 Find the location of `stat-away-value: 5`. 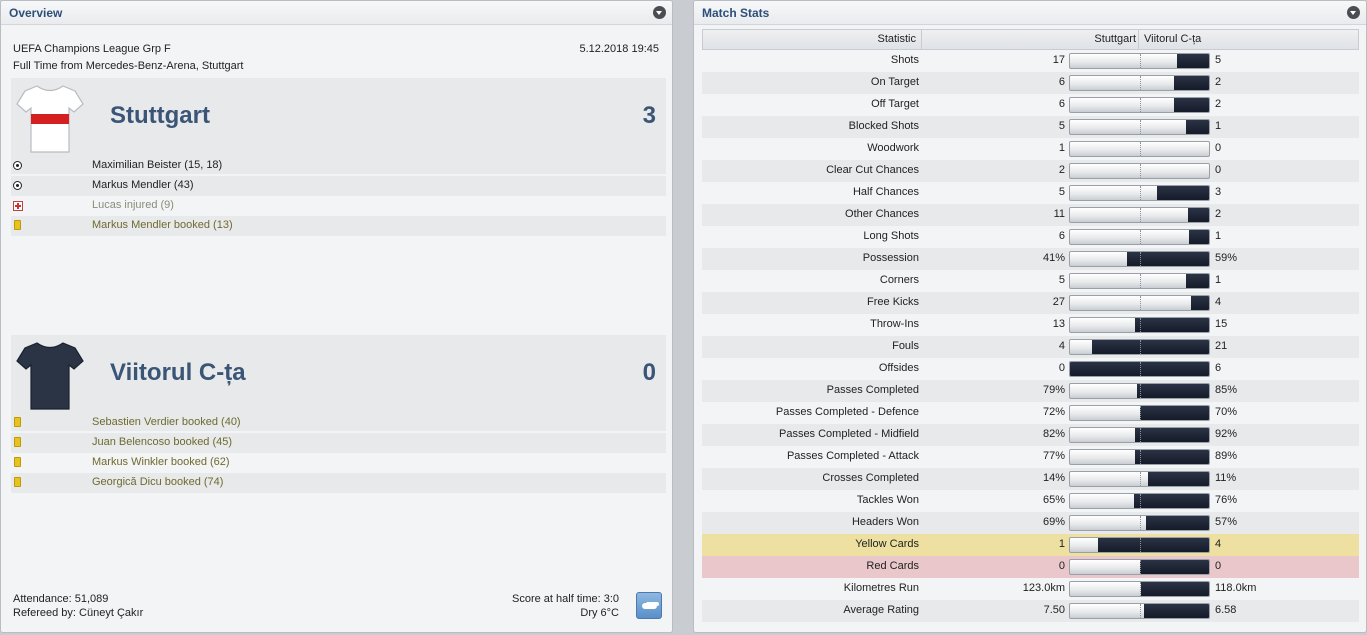

stat-away-value: 5 is located at coordinates (1218, 60).